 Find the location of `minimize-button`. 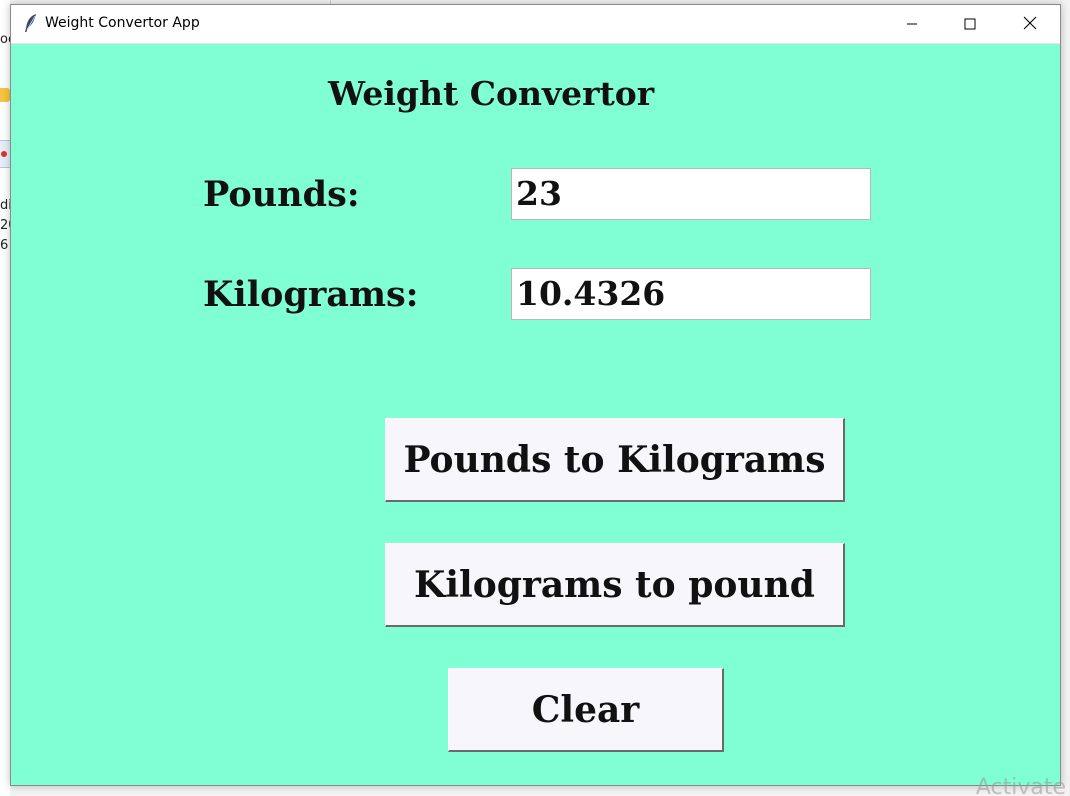

minimize-button is located at coordinates (912, 24).